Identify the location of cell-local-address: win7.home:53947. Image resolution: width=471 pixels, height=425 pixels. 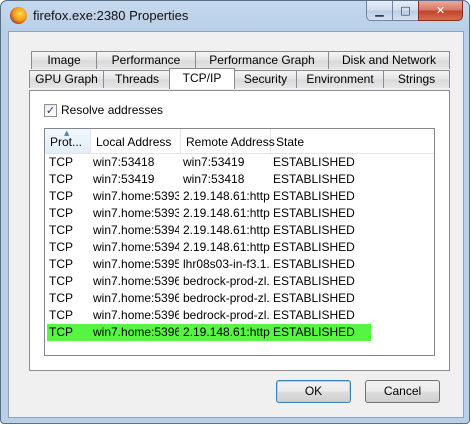
(136, 247).